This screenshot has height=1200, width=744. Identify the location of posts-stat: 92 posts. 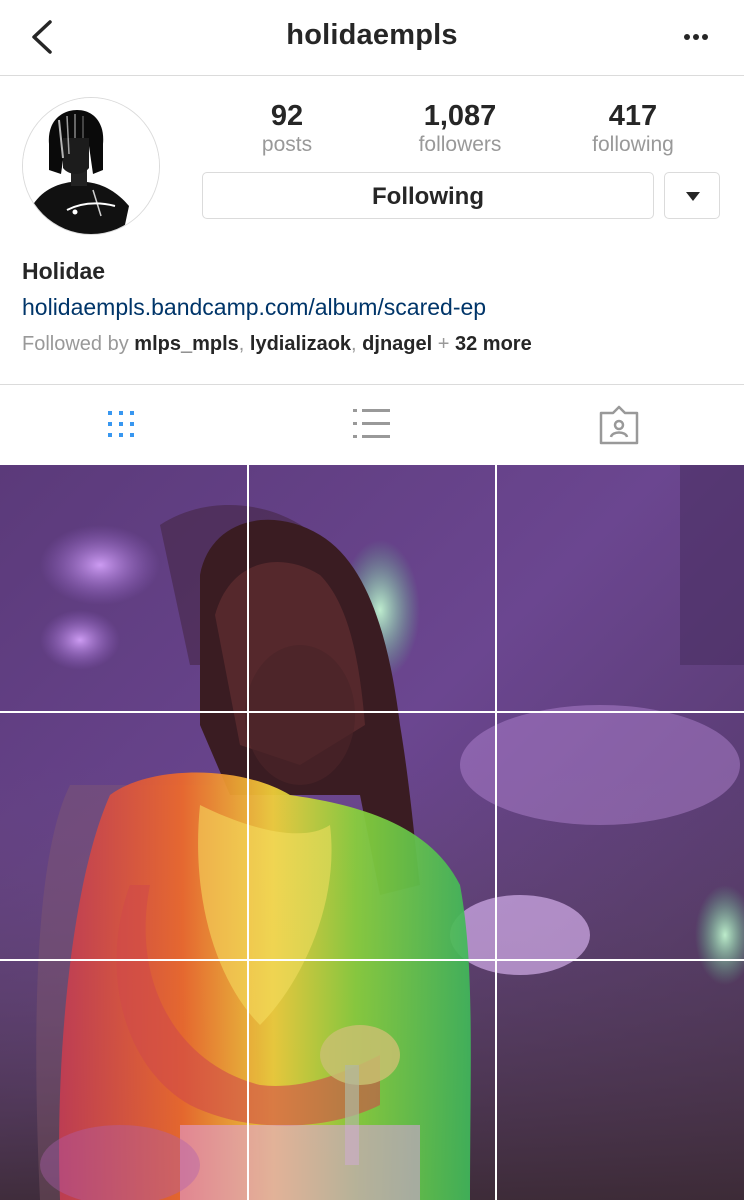
(287, 127).